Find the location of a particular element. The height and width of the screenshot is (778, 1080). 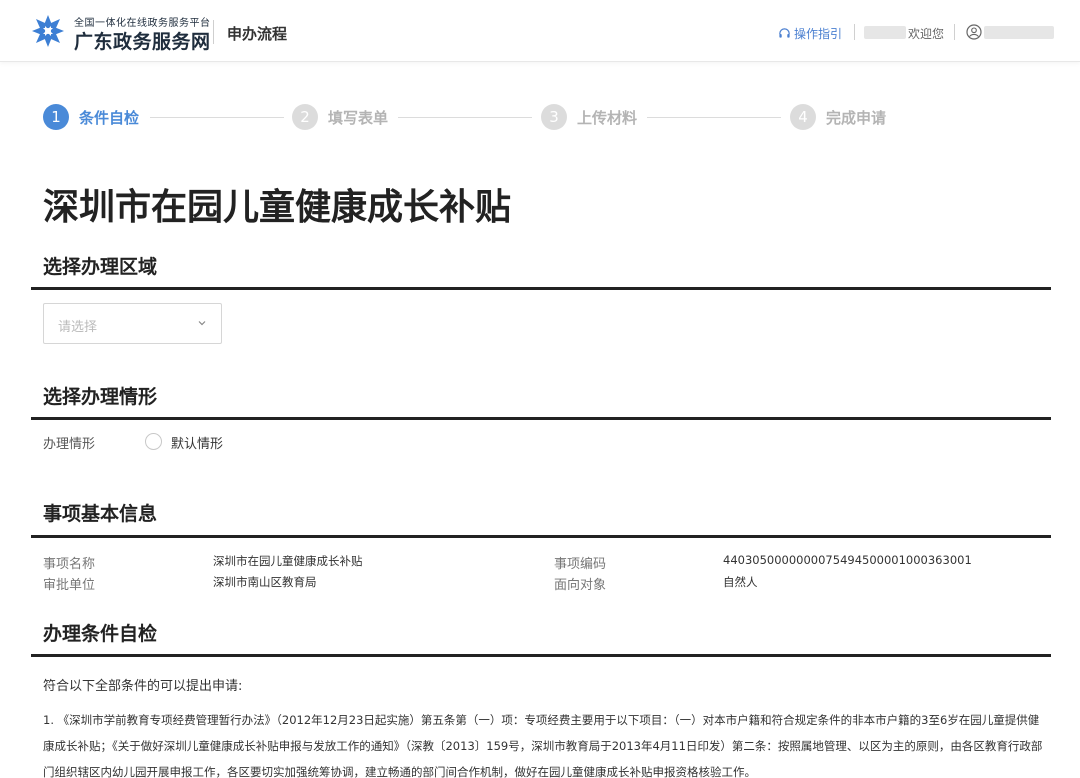

welcome-text: 欢迎您 is located at coordinates (926, 34).